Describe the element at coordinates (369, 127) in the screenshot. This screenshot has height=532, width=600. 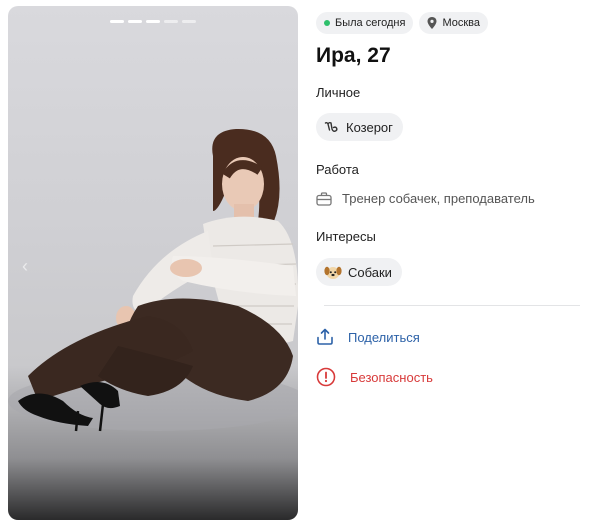
I see `zodiac-label: Козерог` at that location.